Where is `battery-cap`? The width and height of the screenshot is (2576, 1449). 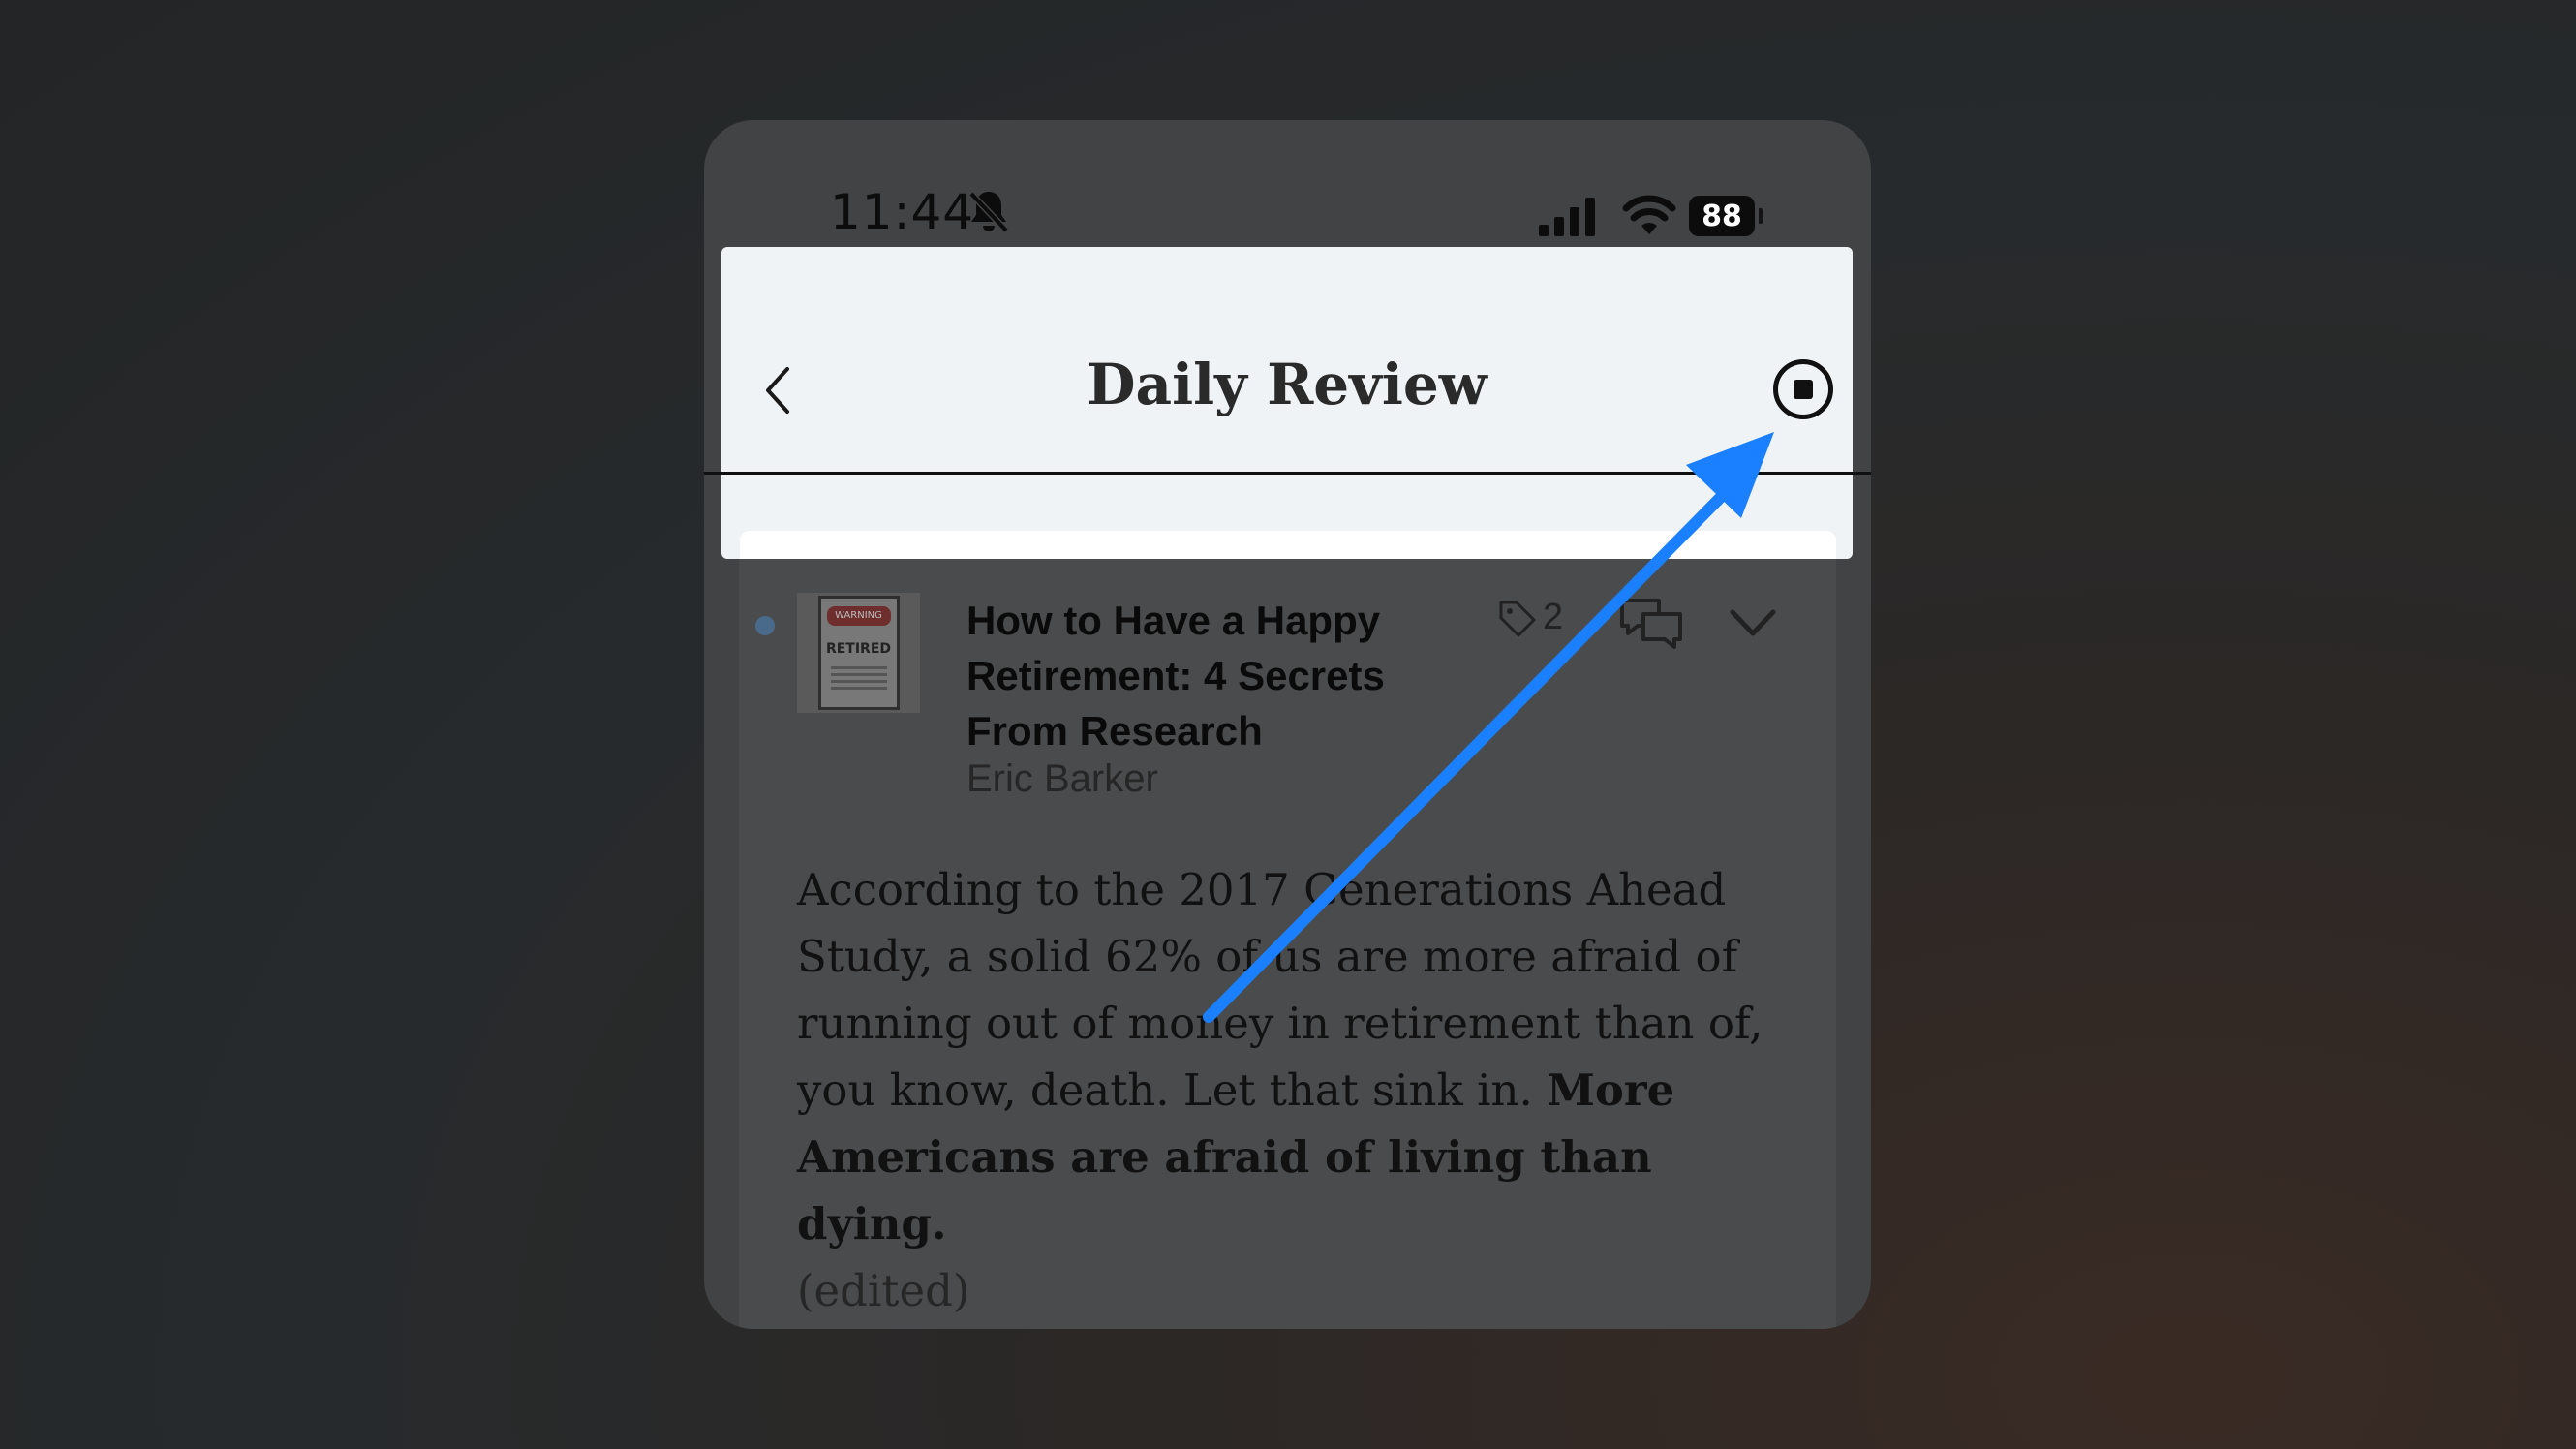 battery-cap is located at coordinates (1761, 216).